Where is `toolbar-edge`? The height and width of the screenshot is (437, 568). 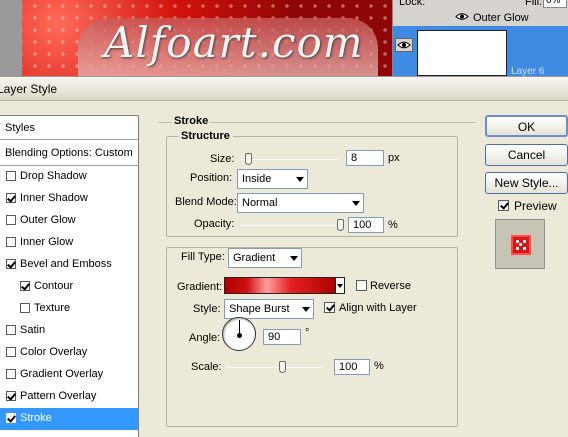 toolbar-edge is located at coordinates (11, 39).